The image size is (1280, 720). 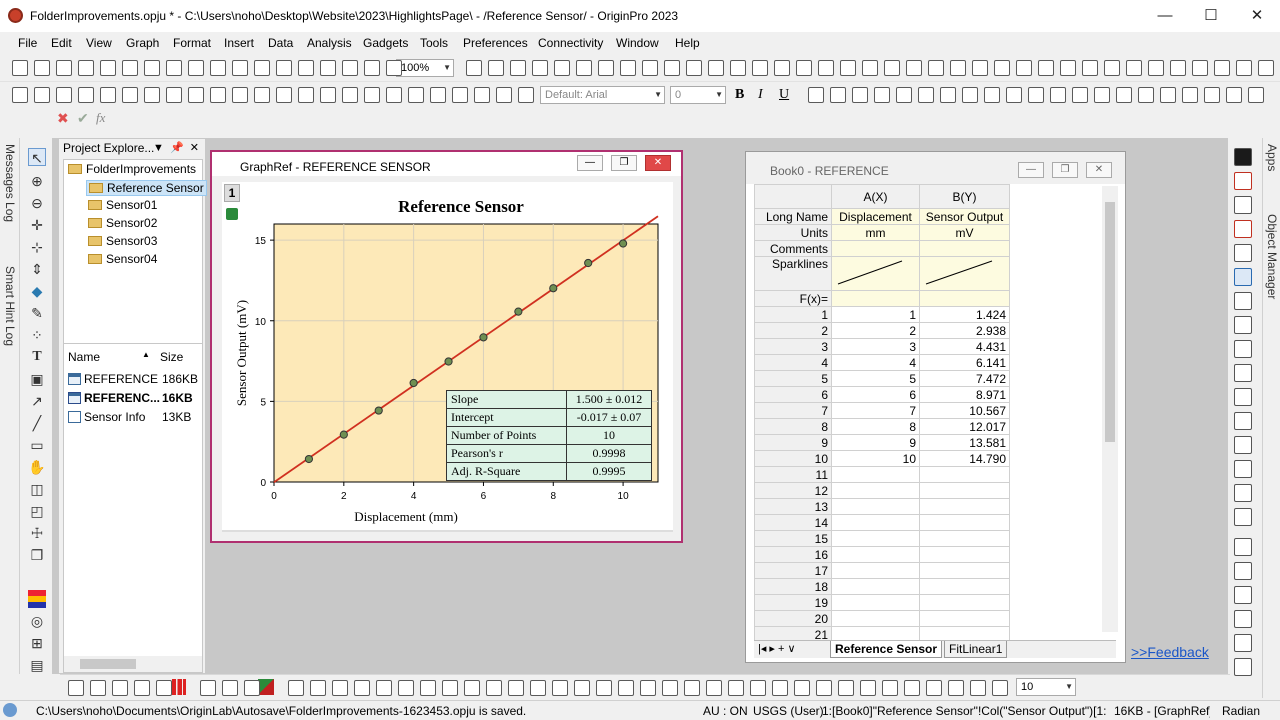 I want to click on row-number: 12, so click(x=793, y=490).